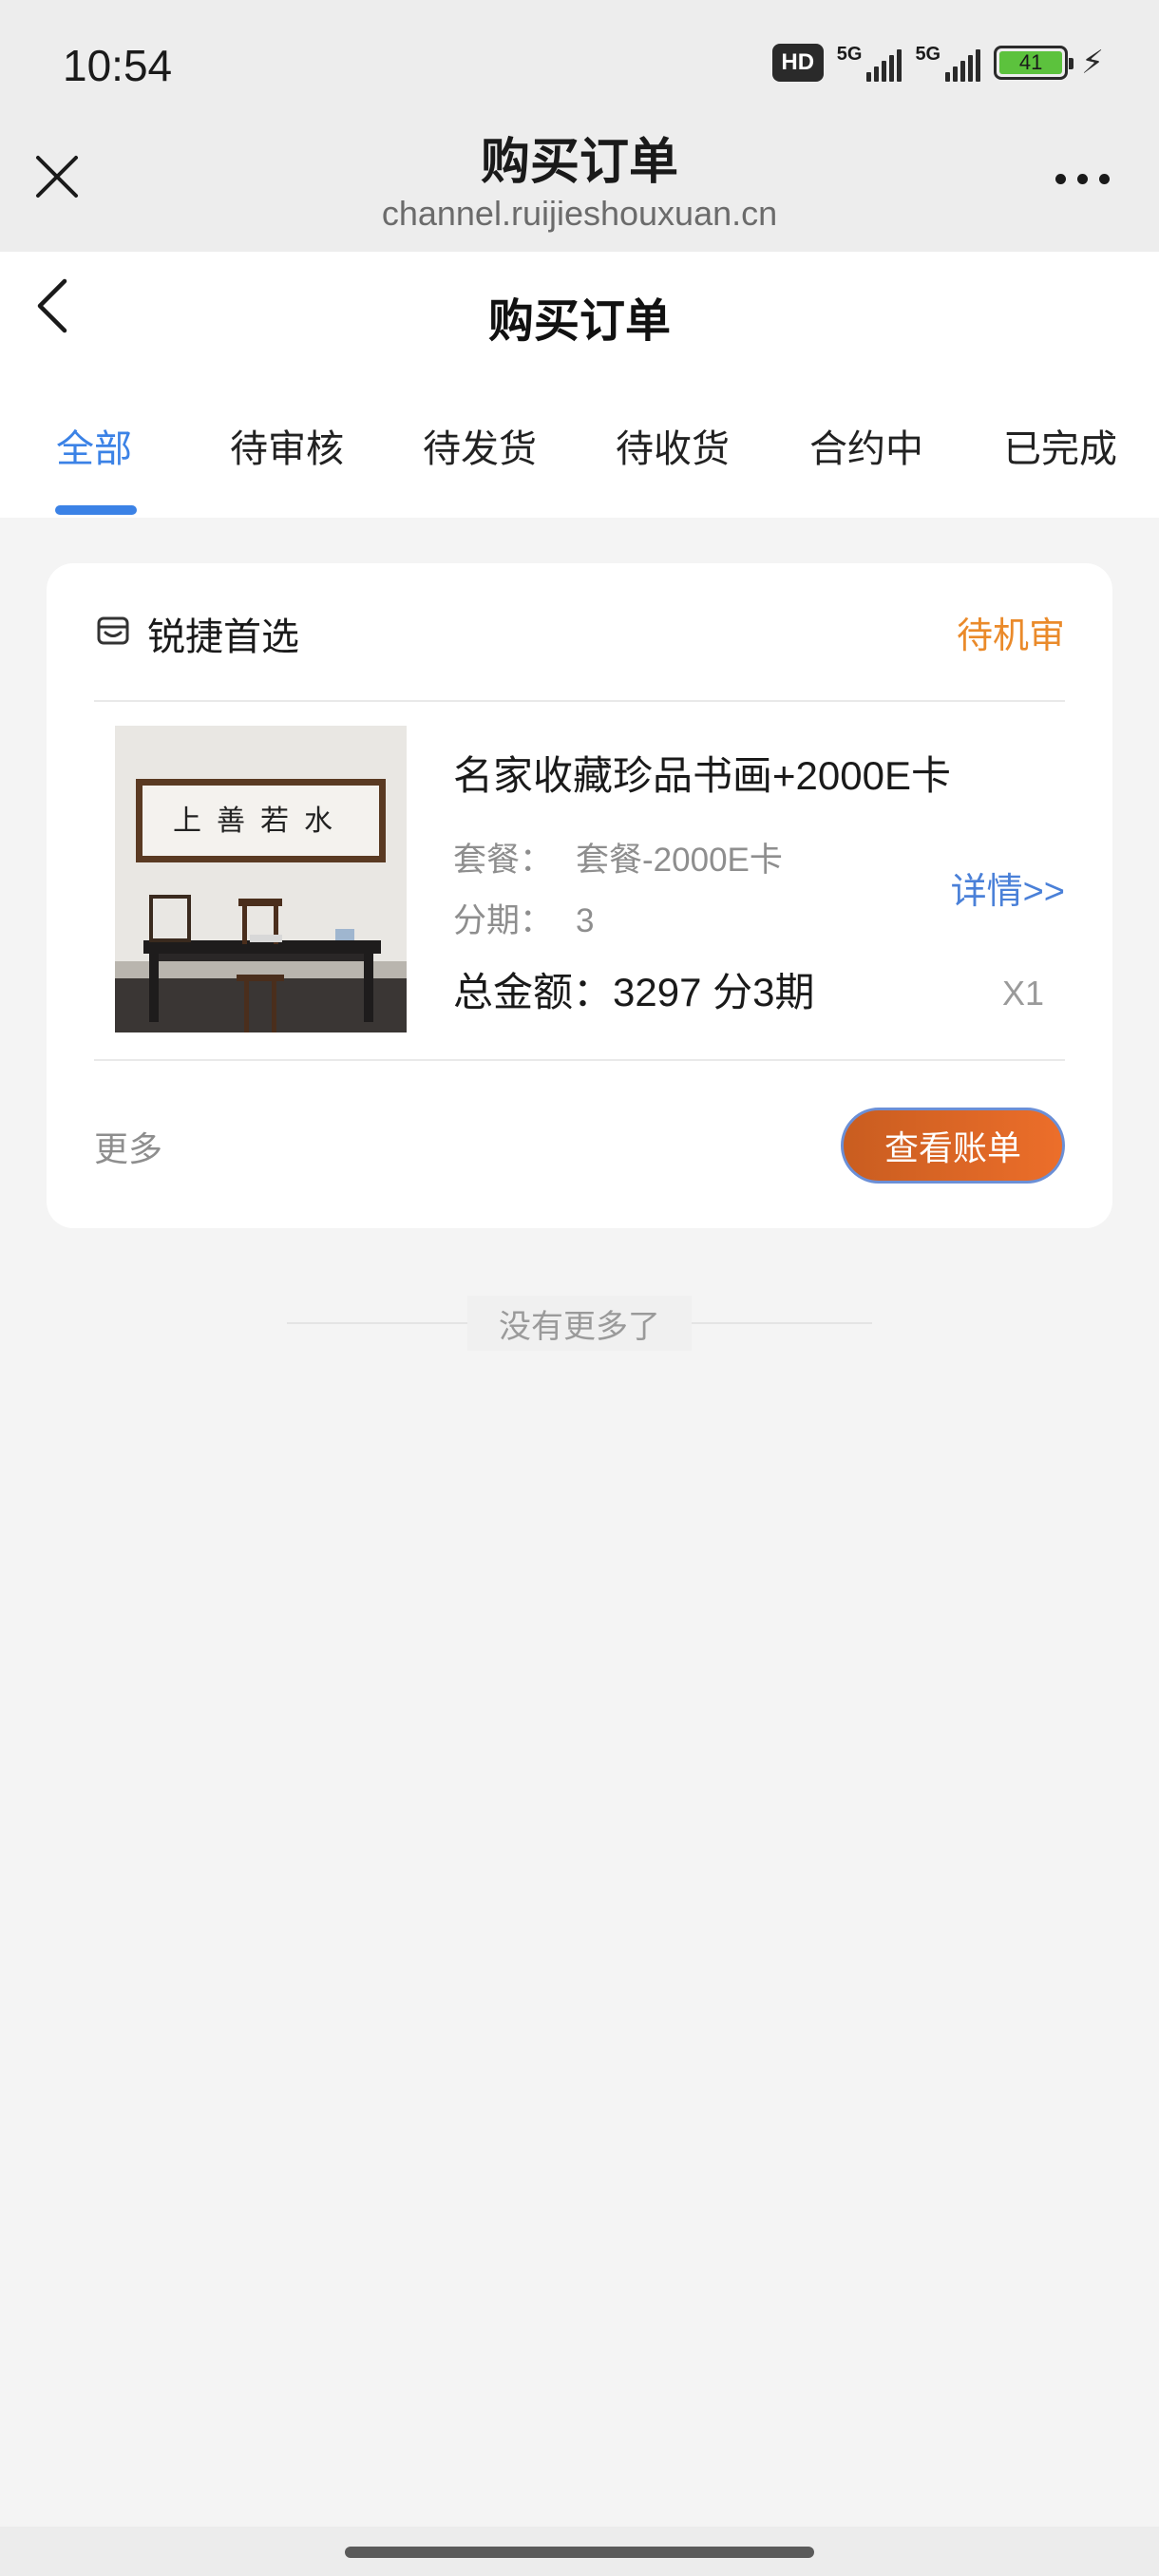  What do you see at coordinates (503, 860) in the screenshot?
I see `package-label: 套餐：` at bounding box center [503, 860].